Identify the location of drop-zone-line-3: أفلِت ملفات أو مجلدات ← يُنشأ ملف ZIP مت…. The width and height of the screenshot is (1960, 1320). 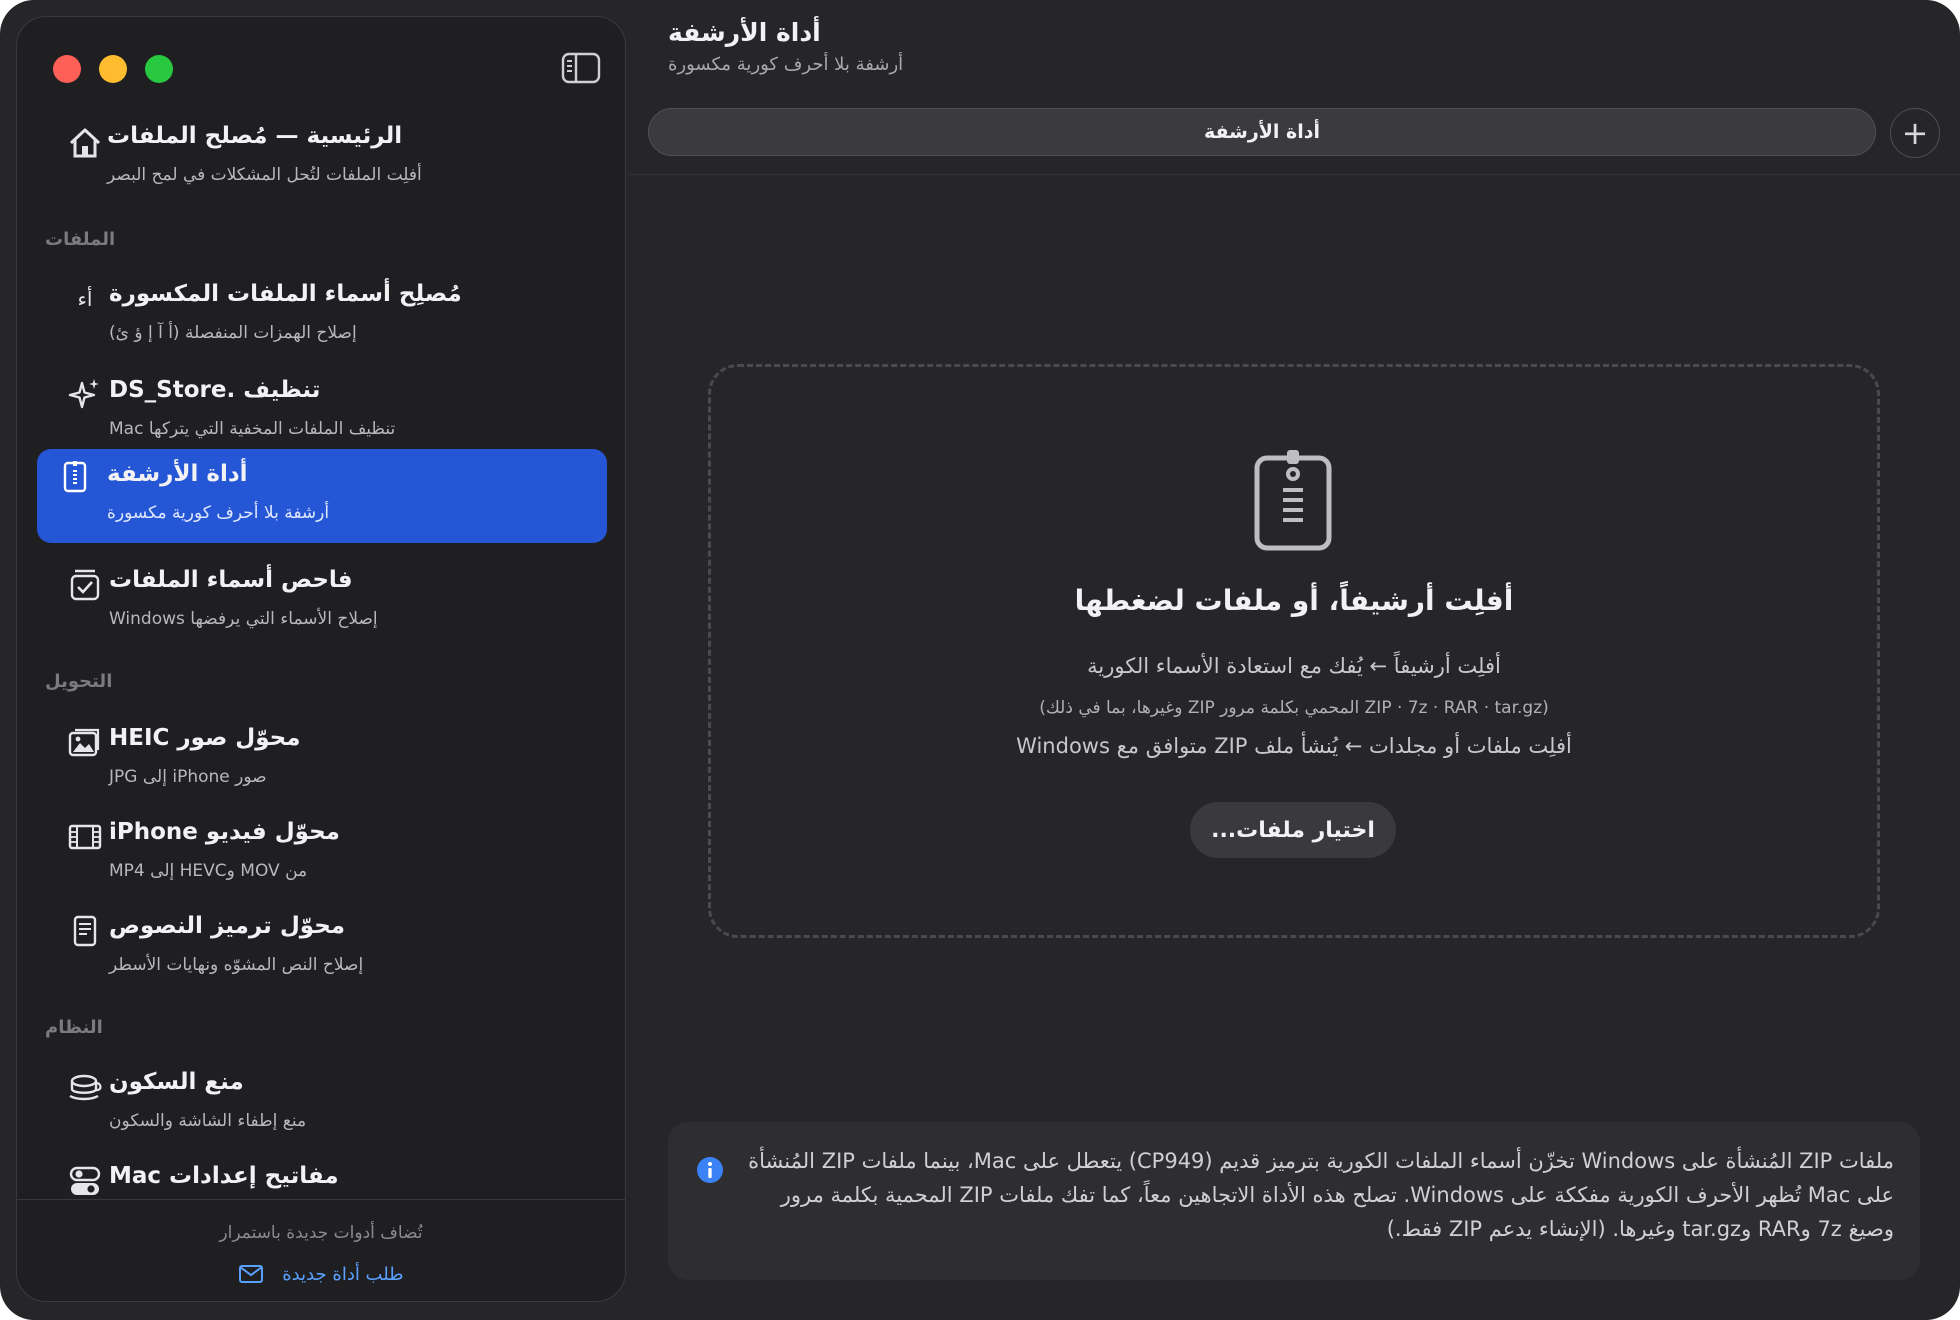
(1294, 746).